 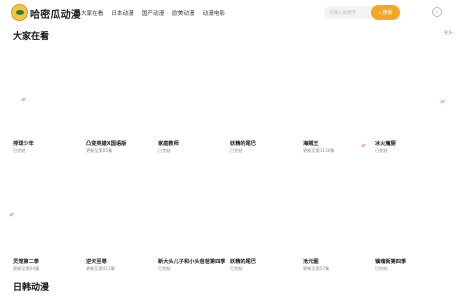 I want to click on search-button: ⌕ 搜索, so click(x=385, y=12).